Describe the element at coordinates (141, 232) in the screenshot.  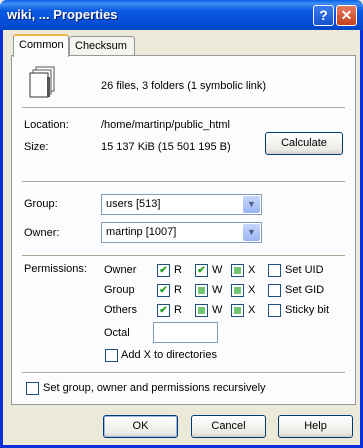
I see `owner-select-value: martinp [1007]` at that location.